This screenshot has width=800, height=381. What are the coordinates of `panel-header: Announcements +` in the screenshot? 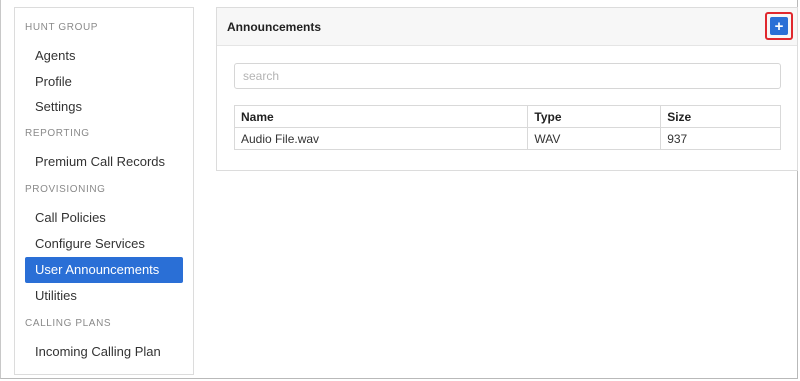 It's located at (507, 27).